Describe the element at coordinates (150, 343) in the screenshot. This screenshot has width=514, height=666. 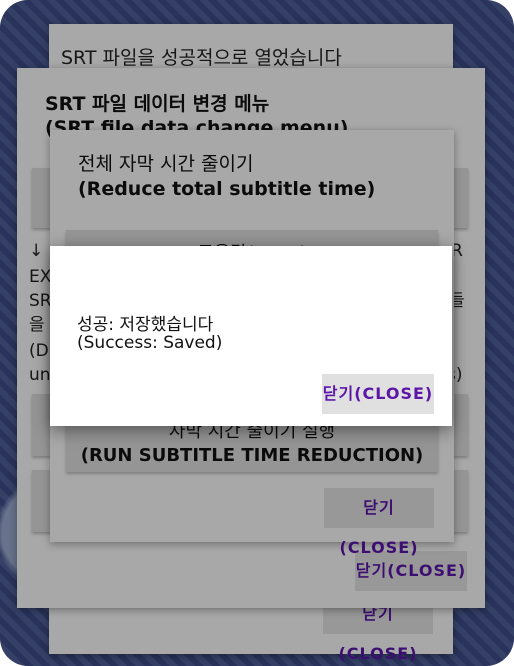
I see `save-success-message-en: (Success: Saved)` at that location.